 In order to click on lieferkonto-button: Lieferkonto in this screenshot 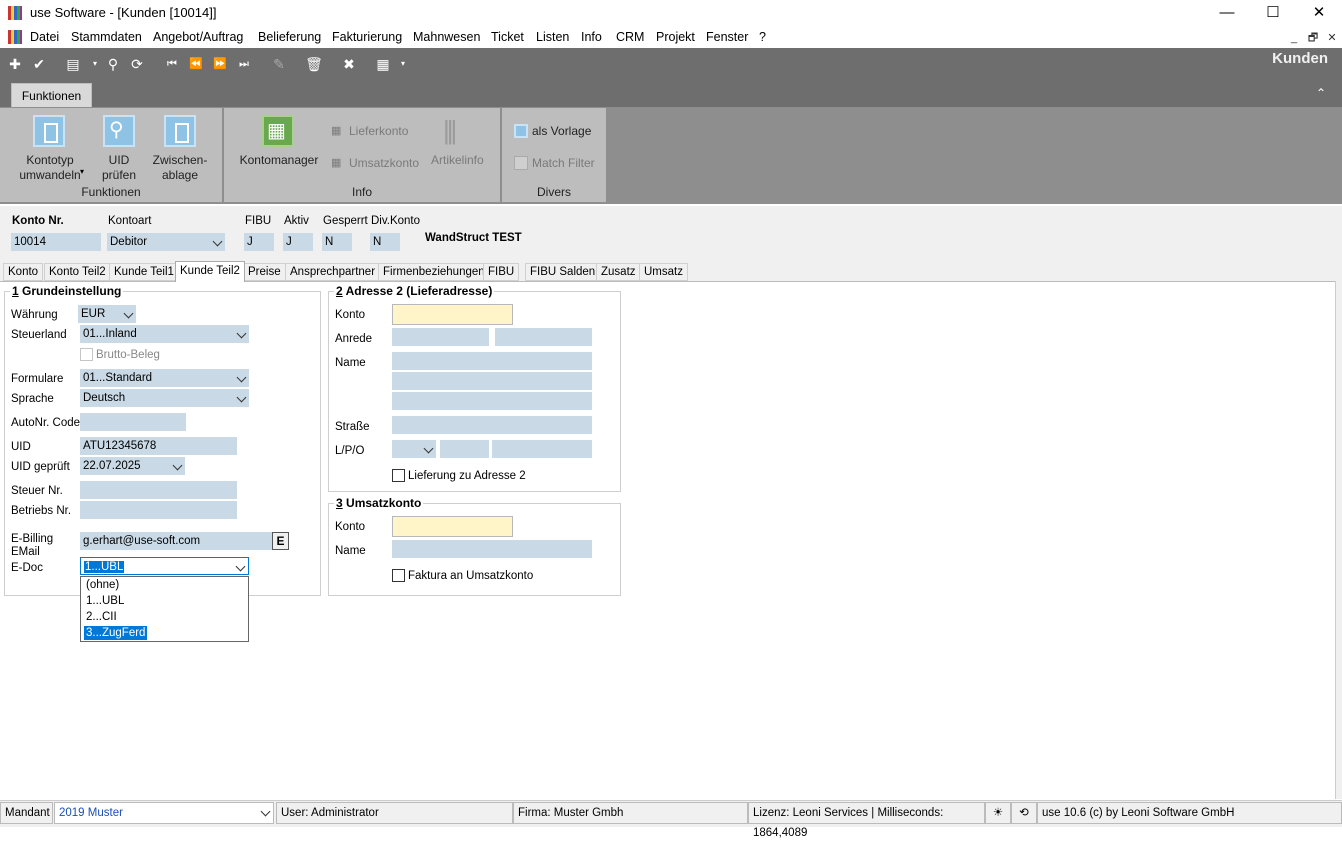, I will do `click(378, 131)`.